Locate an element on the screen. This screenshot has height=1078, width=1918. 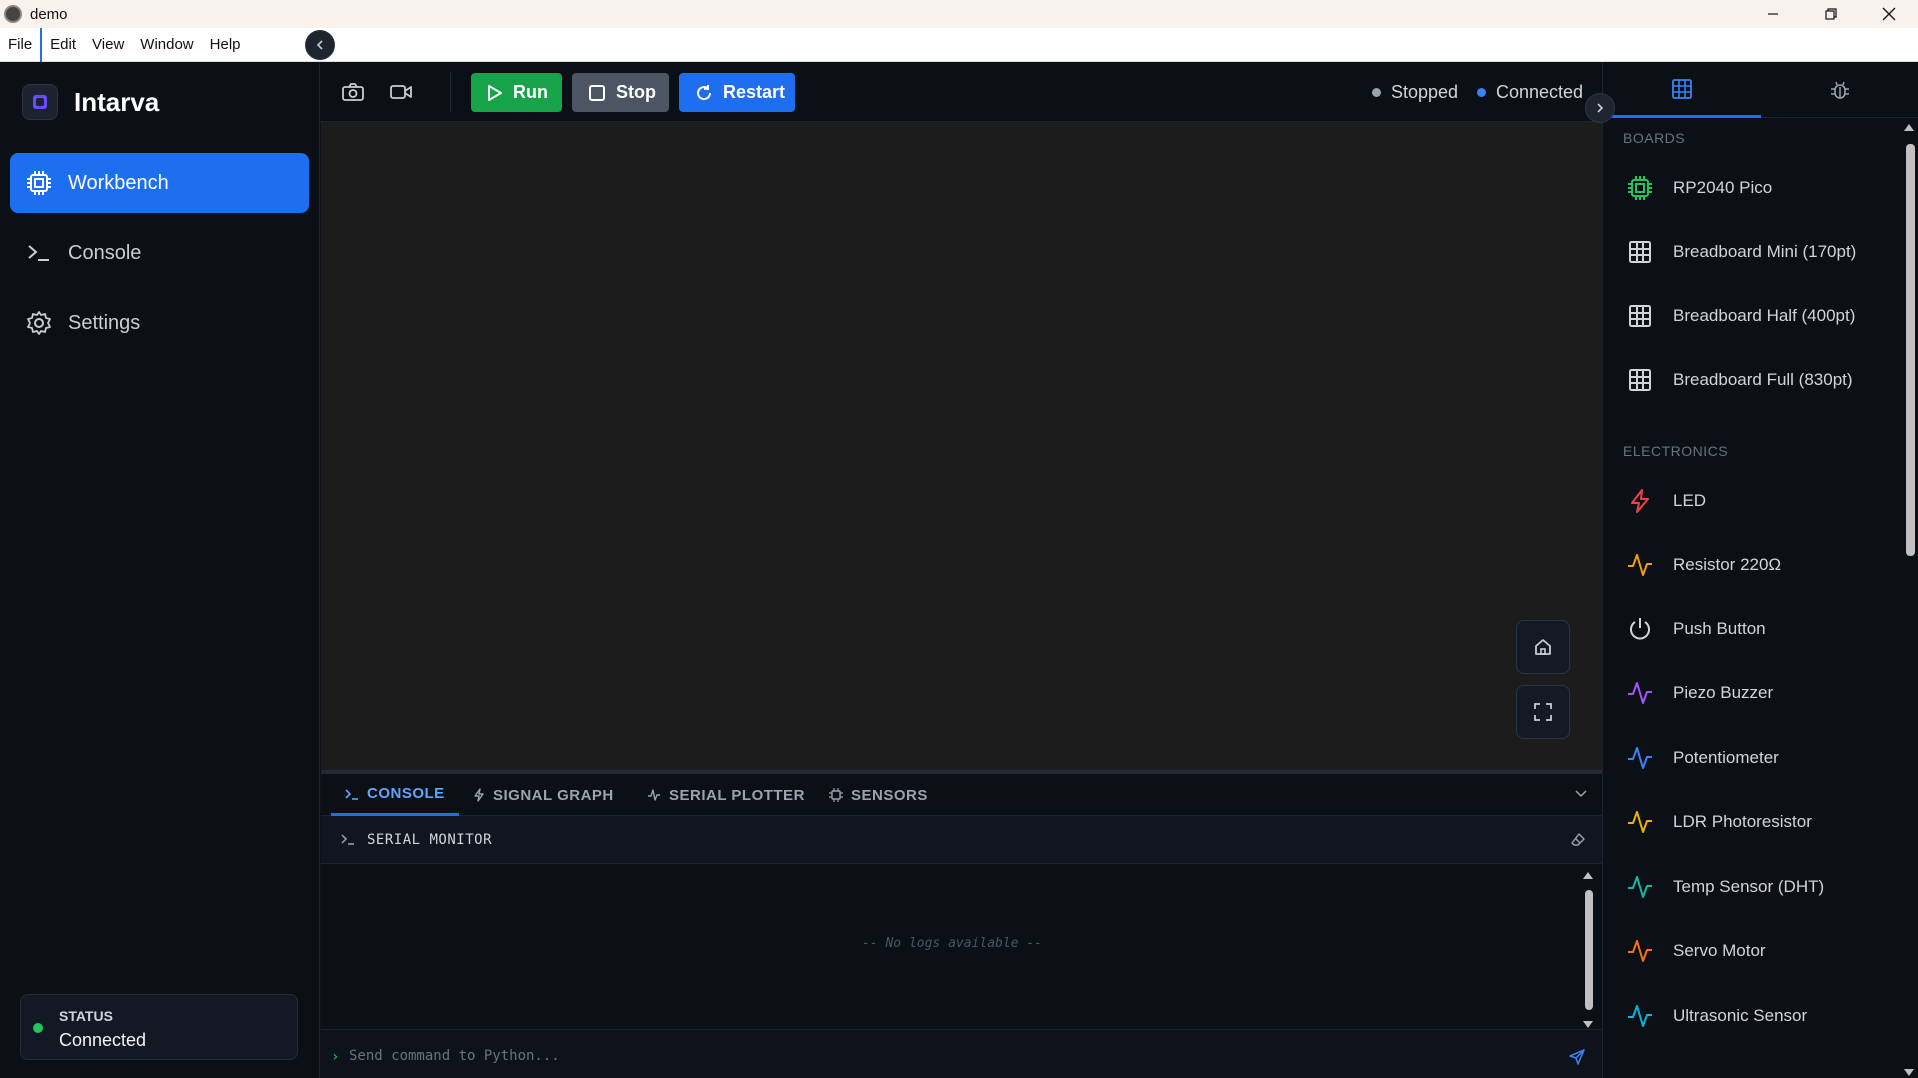
window-title: demo is located at coordinates (49, 14).